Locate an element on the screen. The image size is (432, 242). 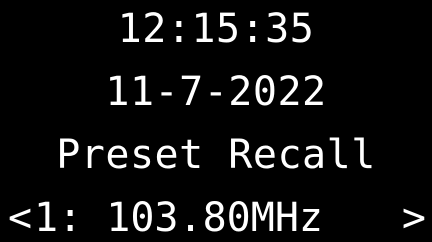
next-preset-arrow: > is located at coordinates (414, 218).